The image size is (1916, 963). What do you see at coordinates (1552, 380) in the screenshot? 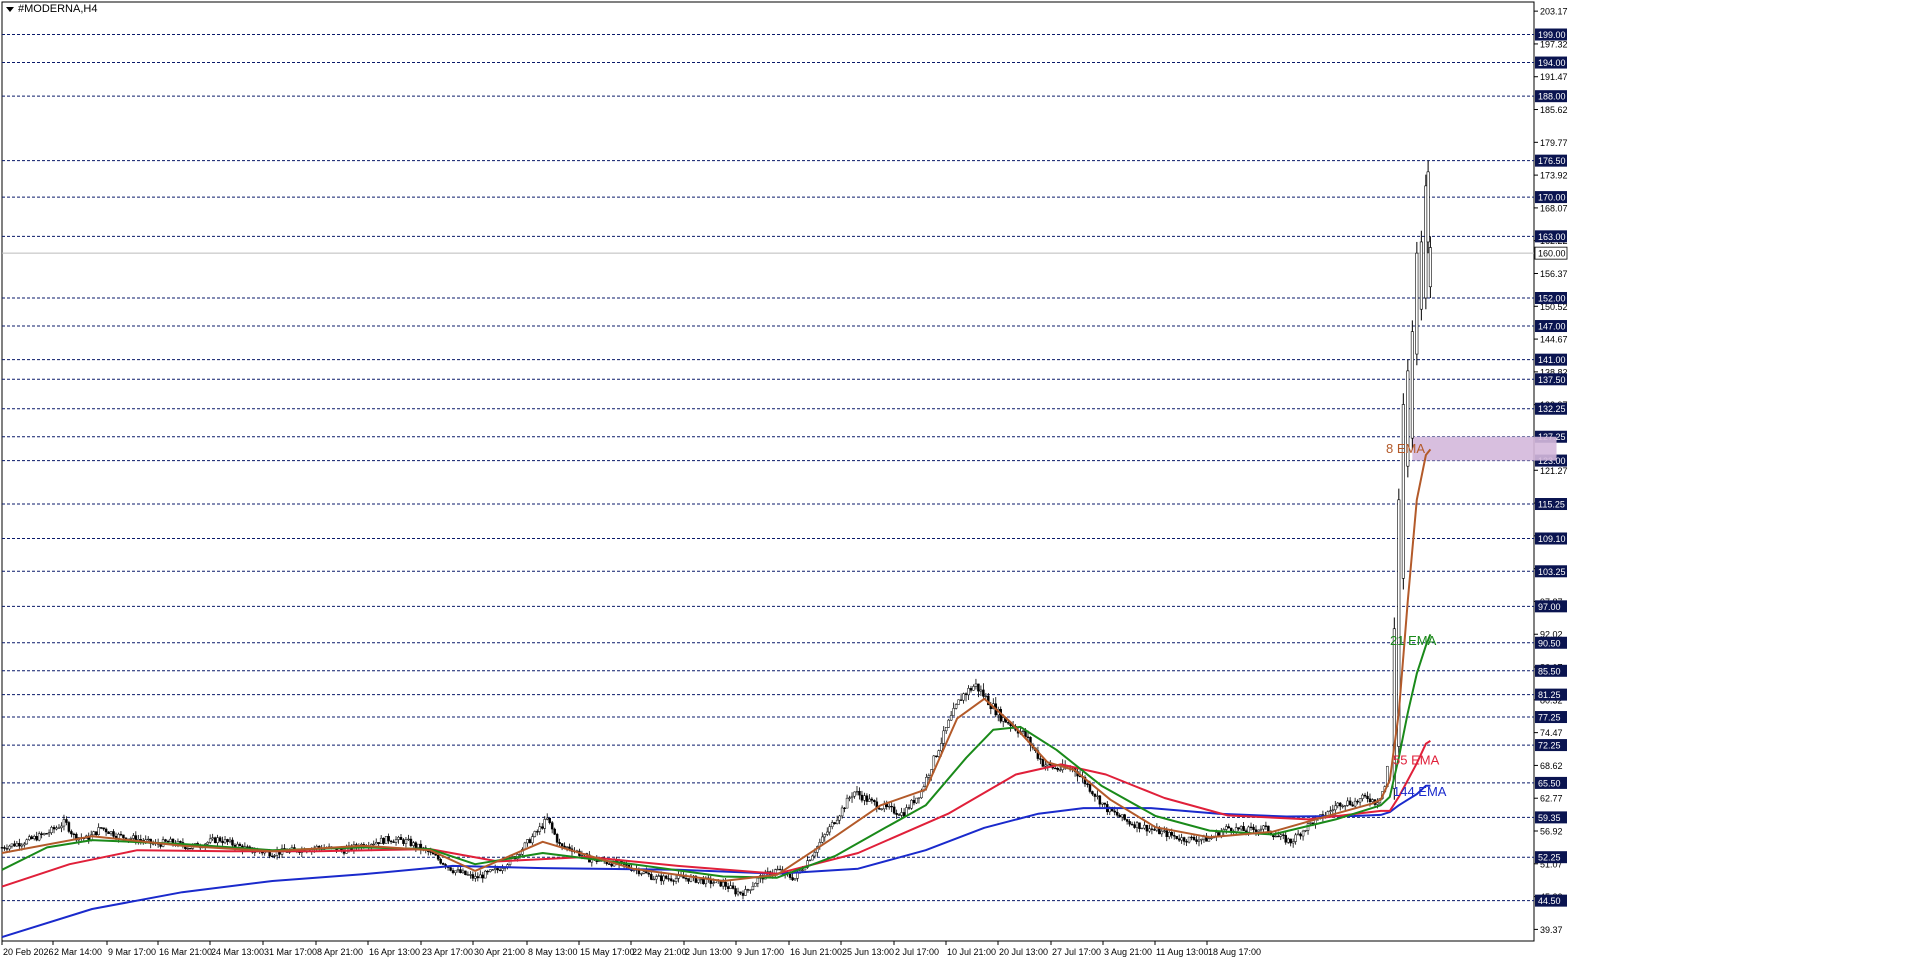
I see `level-price-label: 137.50` at bounding box center [1552, 380].